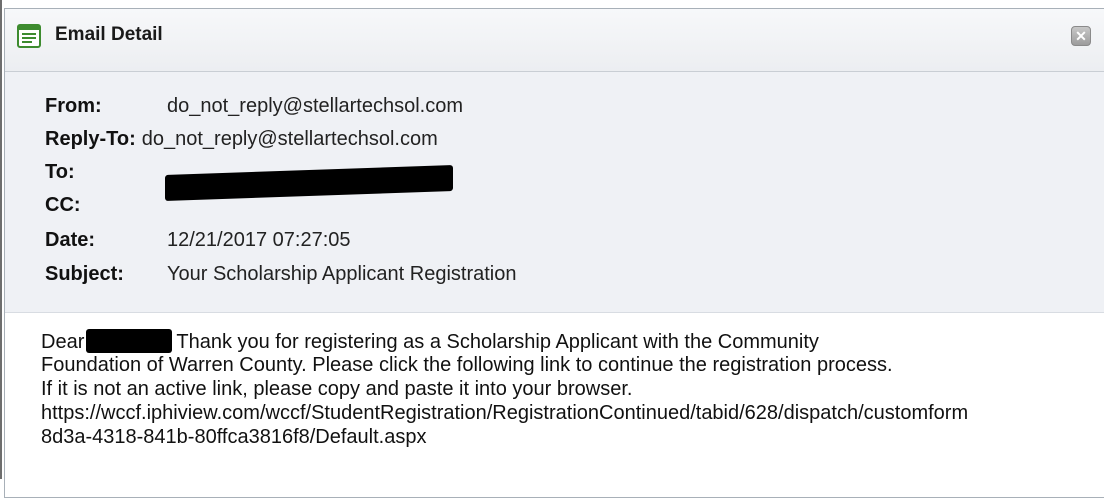 The width and height of the screenshot is (1104, 498). I want to click on reply-to-label: Reply-To:, so click(90, 139).